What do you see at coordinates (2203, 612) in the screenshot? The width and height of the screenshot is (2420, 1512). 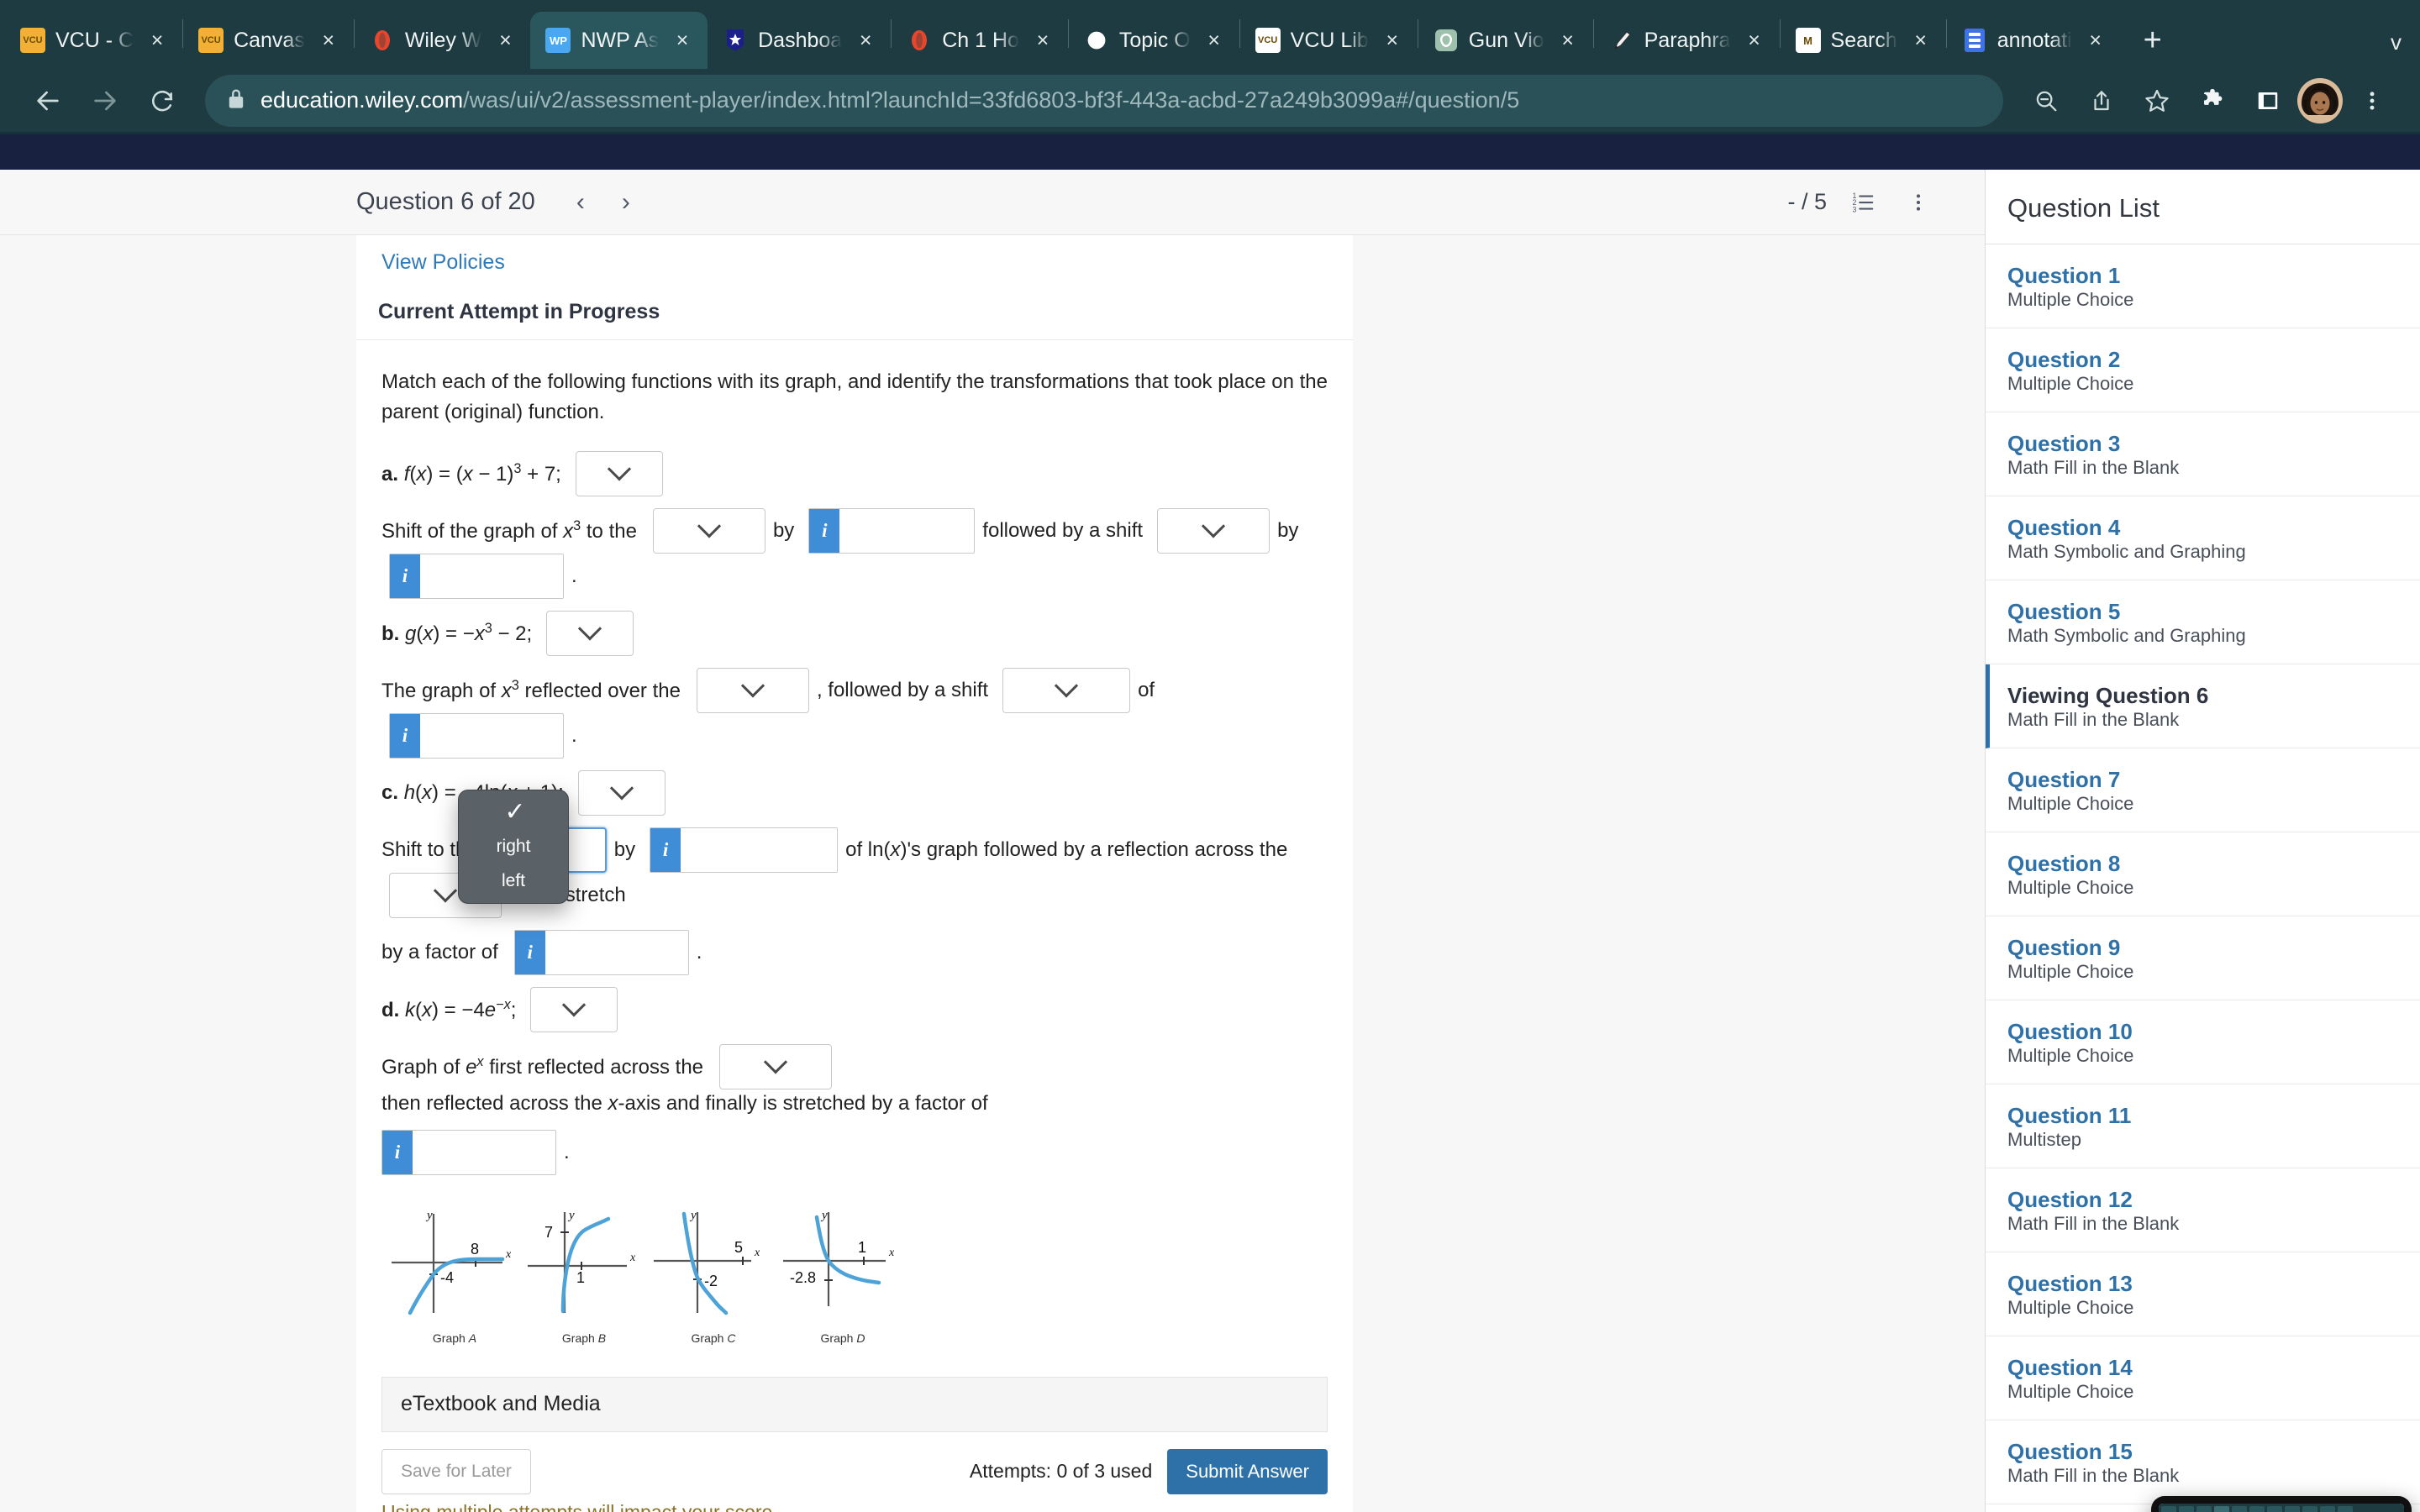 I see `question-list-item-label: Question 5` at bounding box center [2203, 612].